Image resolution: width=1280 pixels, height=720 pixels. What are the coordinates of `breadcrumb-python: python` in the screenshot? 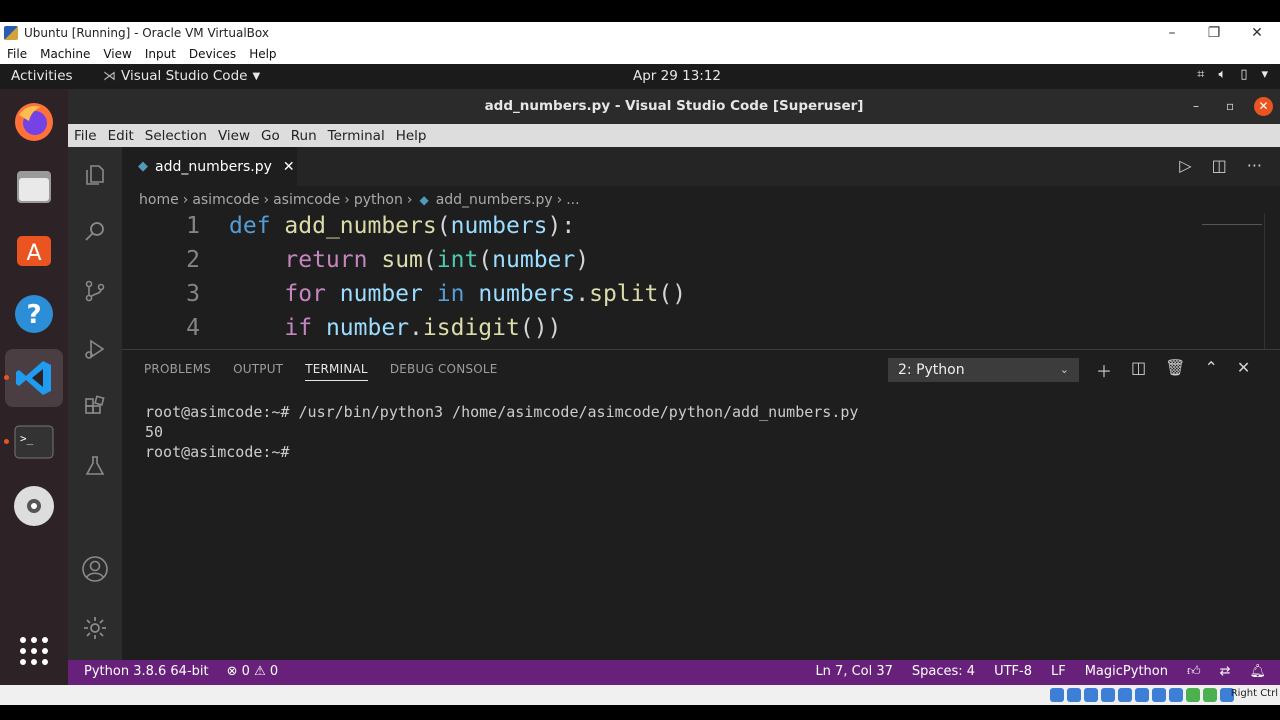 It's located at (378, 200).